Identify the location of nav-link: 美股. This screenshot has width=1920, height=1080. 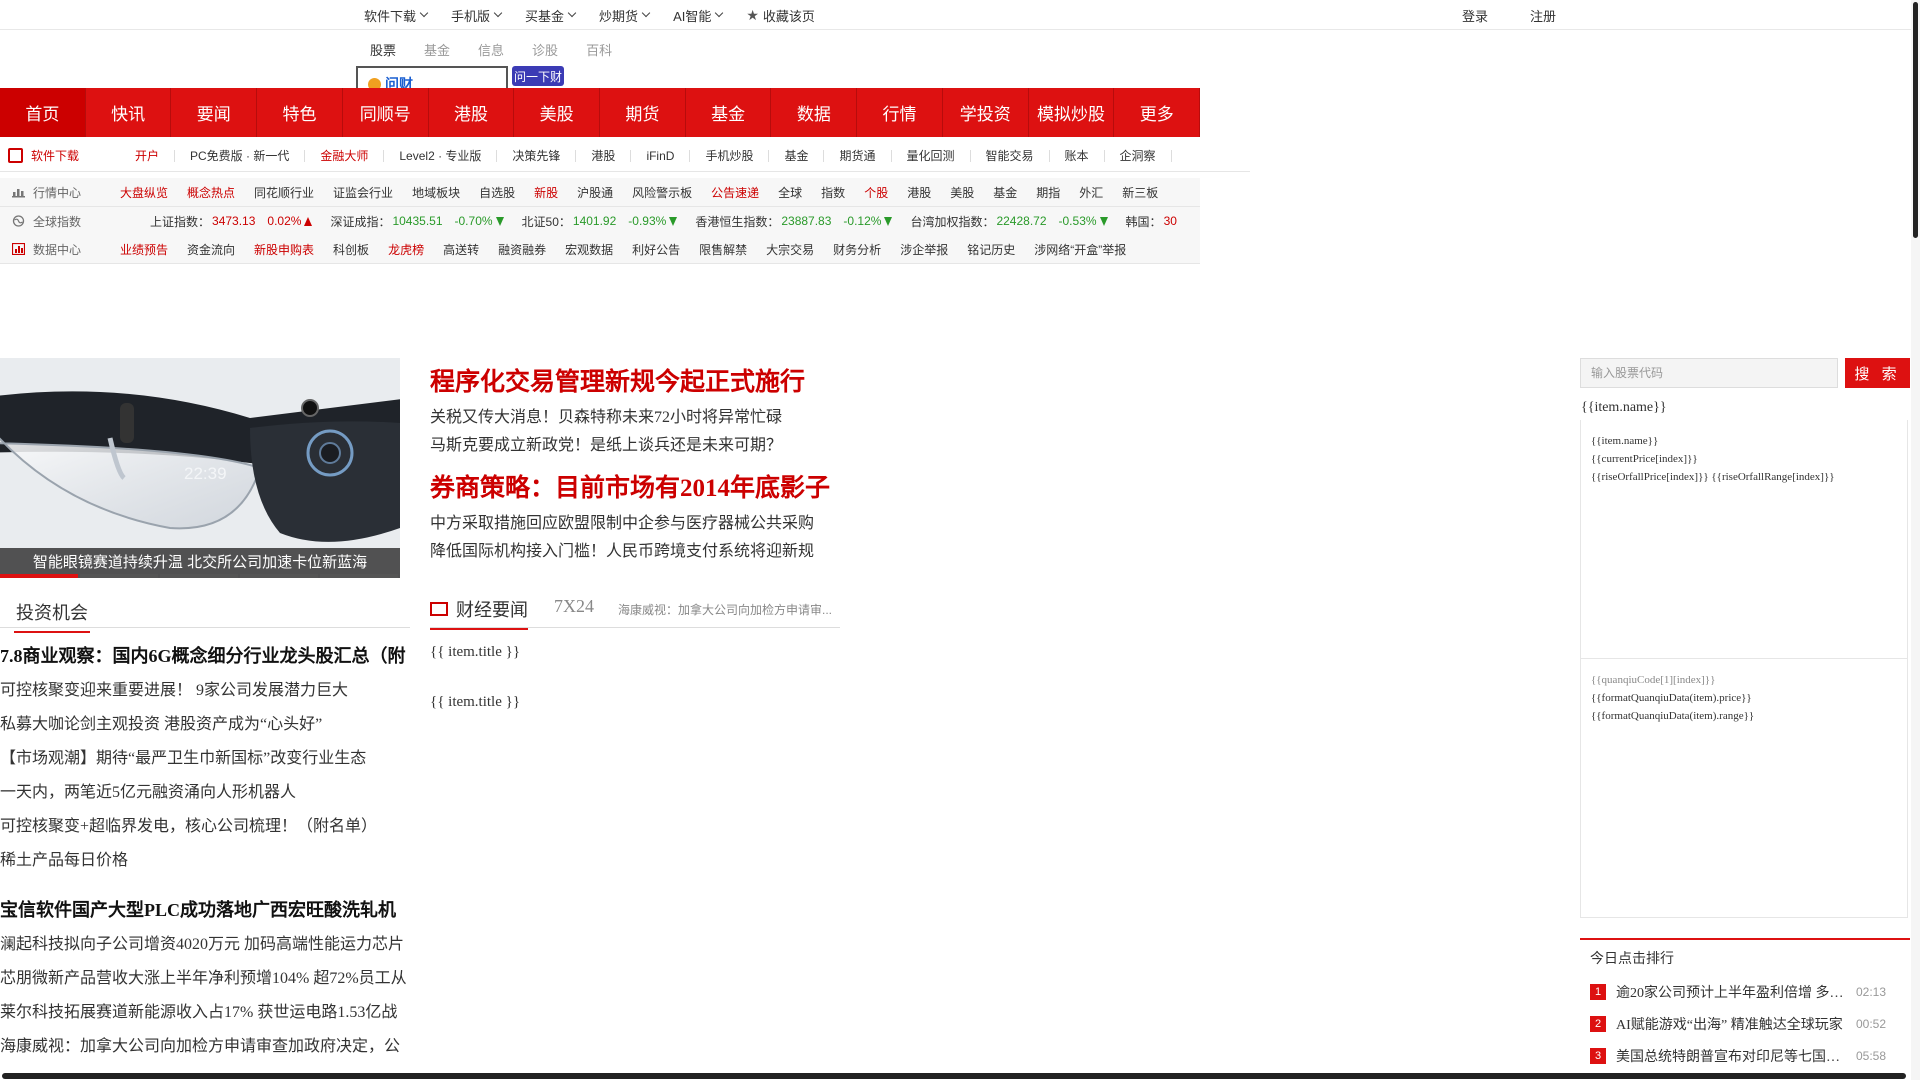
(962, 192).